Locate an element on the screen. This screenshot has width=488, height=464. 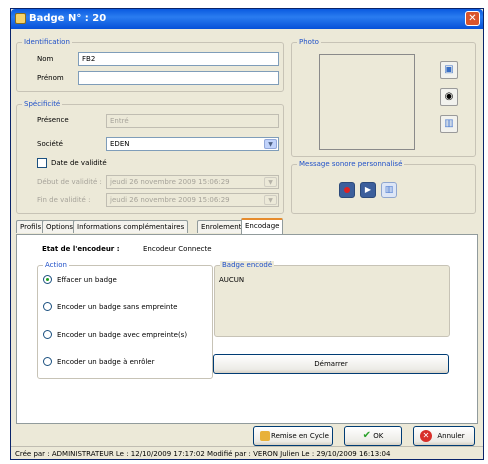
tab-options: Options is located at coordinates (60, 226).